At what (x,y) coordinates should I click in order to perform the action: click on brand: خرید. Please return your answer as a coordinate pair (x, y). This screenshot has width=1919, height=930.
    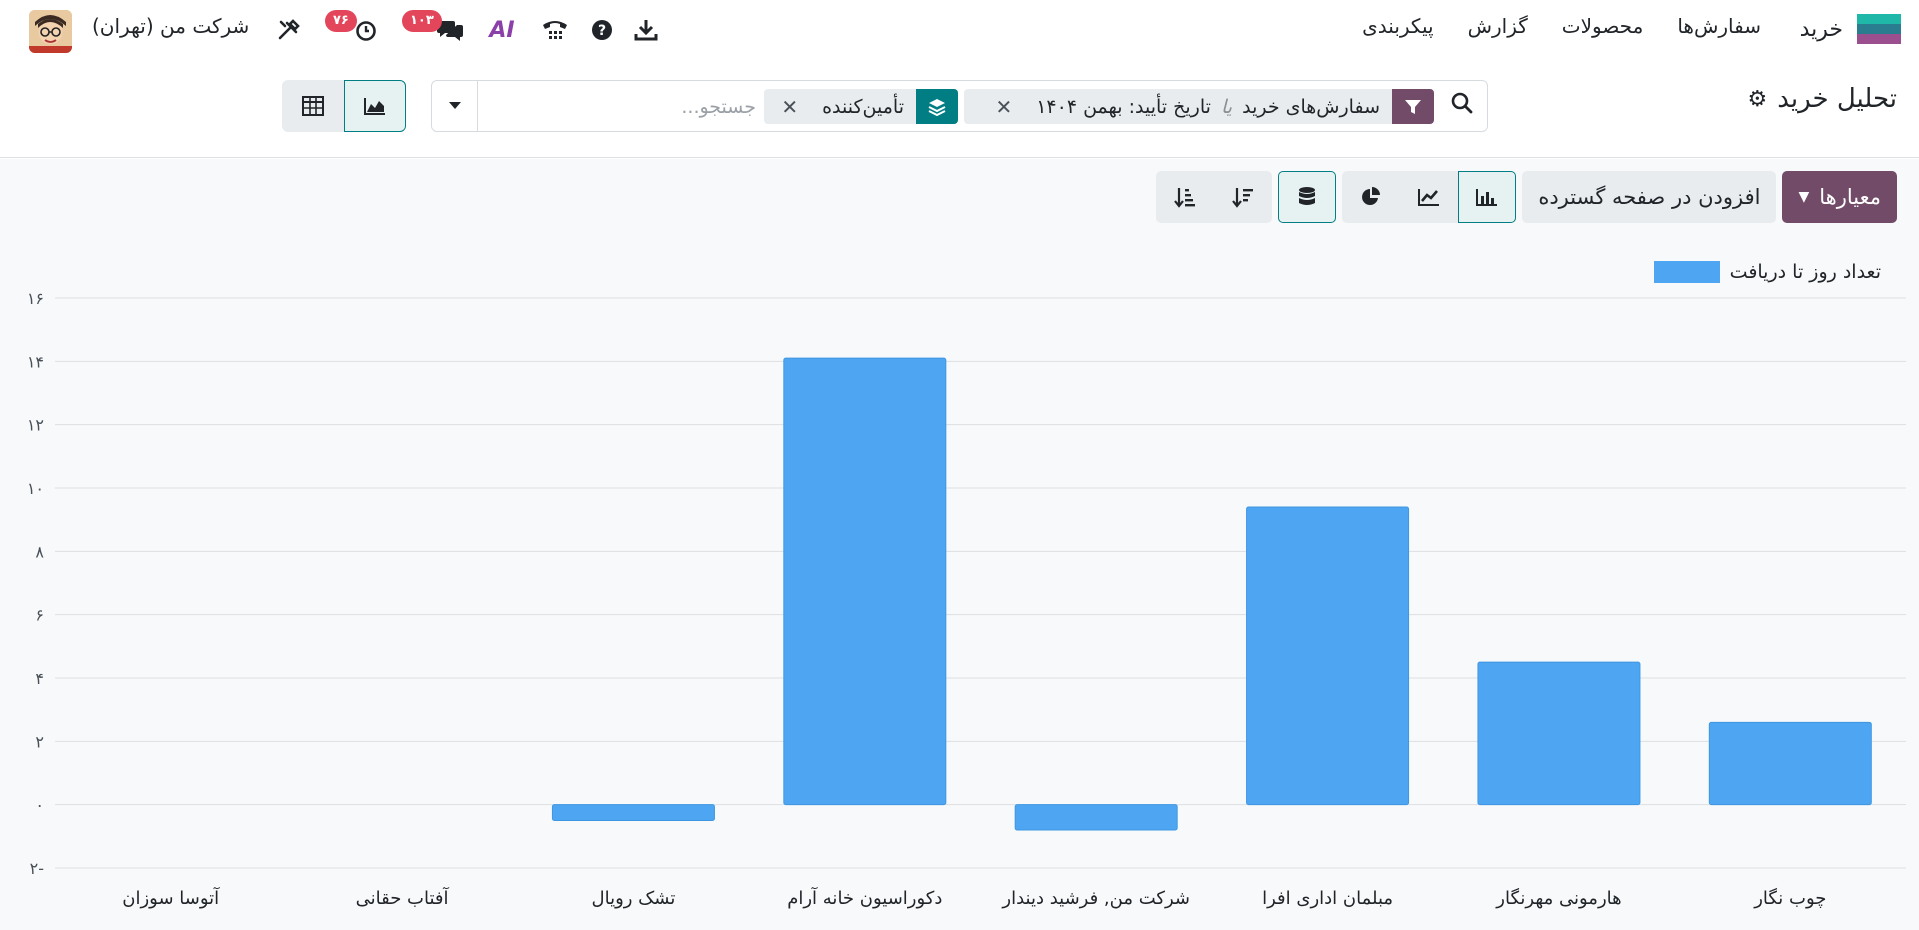
    Looking at the image, I should click on (1850, 29).